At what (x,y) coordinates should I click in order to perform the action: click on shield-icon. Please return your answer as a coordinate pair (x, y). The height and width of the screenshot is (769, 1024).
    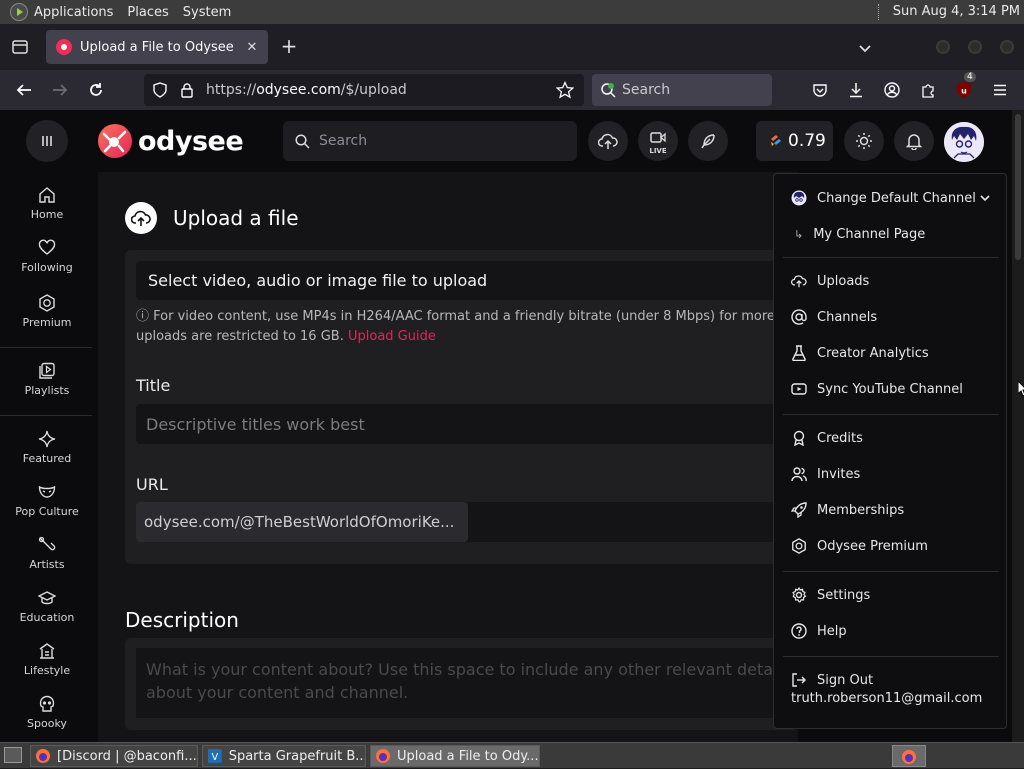
    Looking at the image, I should click on (160, 90).